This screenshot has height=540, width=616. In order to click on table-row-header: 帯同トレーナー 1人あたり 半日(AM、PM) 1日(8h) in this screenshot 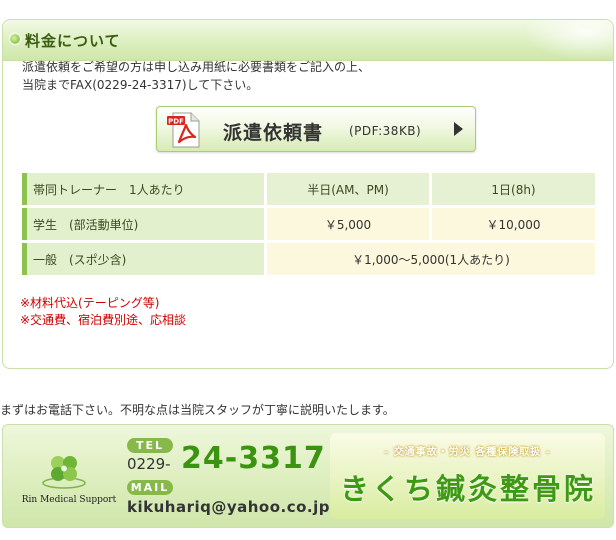, I will do `click(308, 189)`.